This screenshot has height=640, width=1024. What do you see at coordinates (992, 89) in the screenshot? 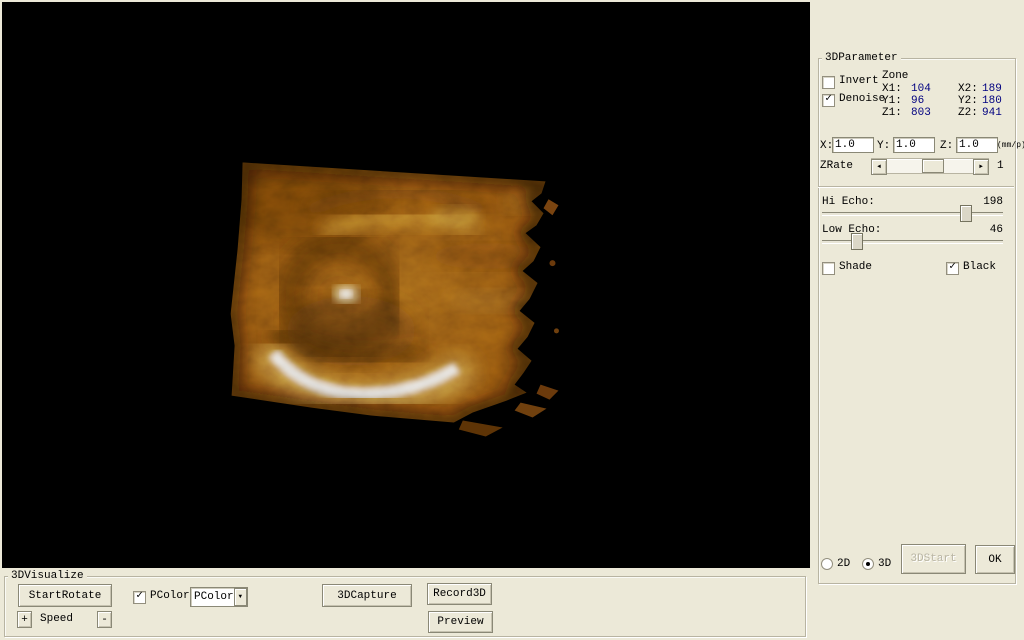
I see `zone-x2-value: 189` at bounding box center [992, 89].